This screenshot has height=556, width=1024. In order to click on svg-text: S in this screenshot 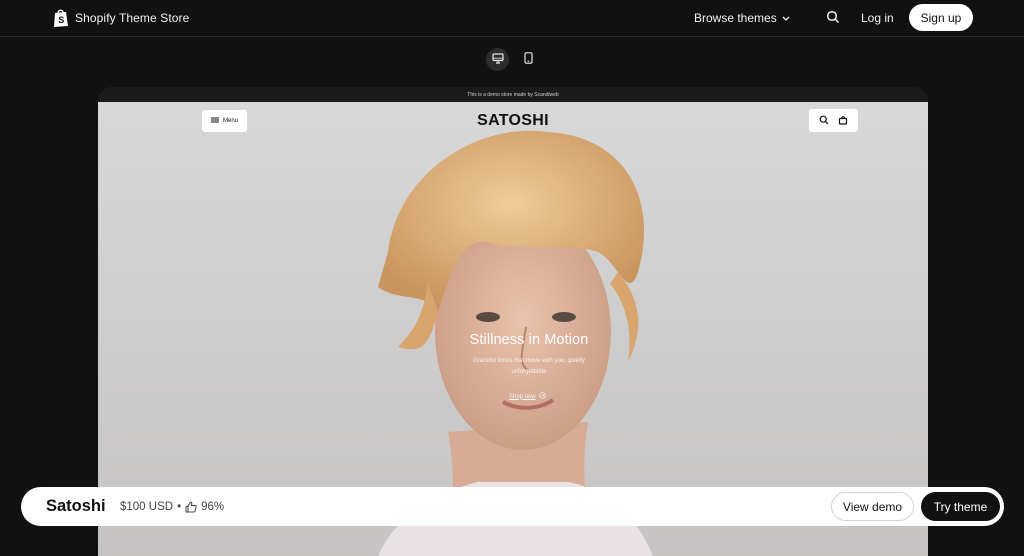, I will do `click(61, 20)`.